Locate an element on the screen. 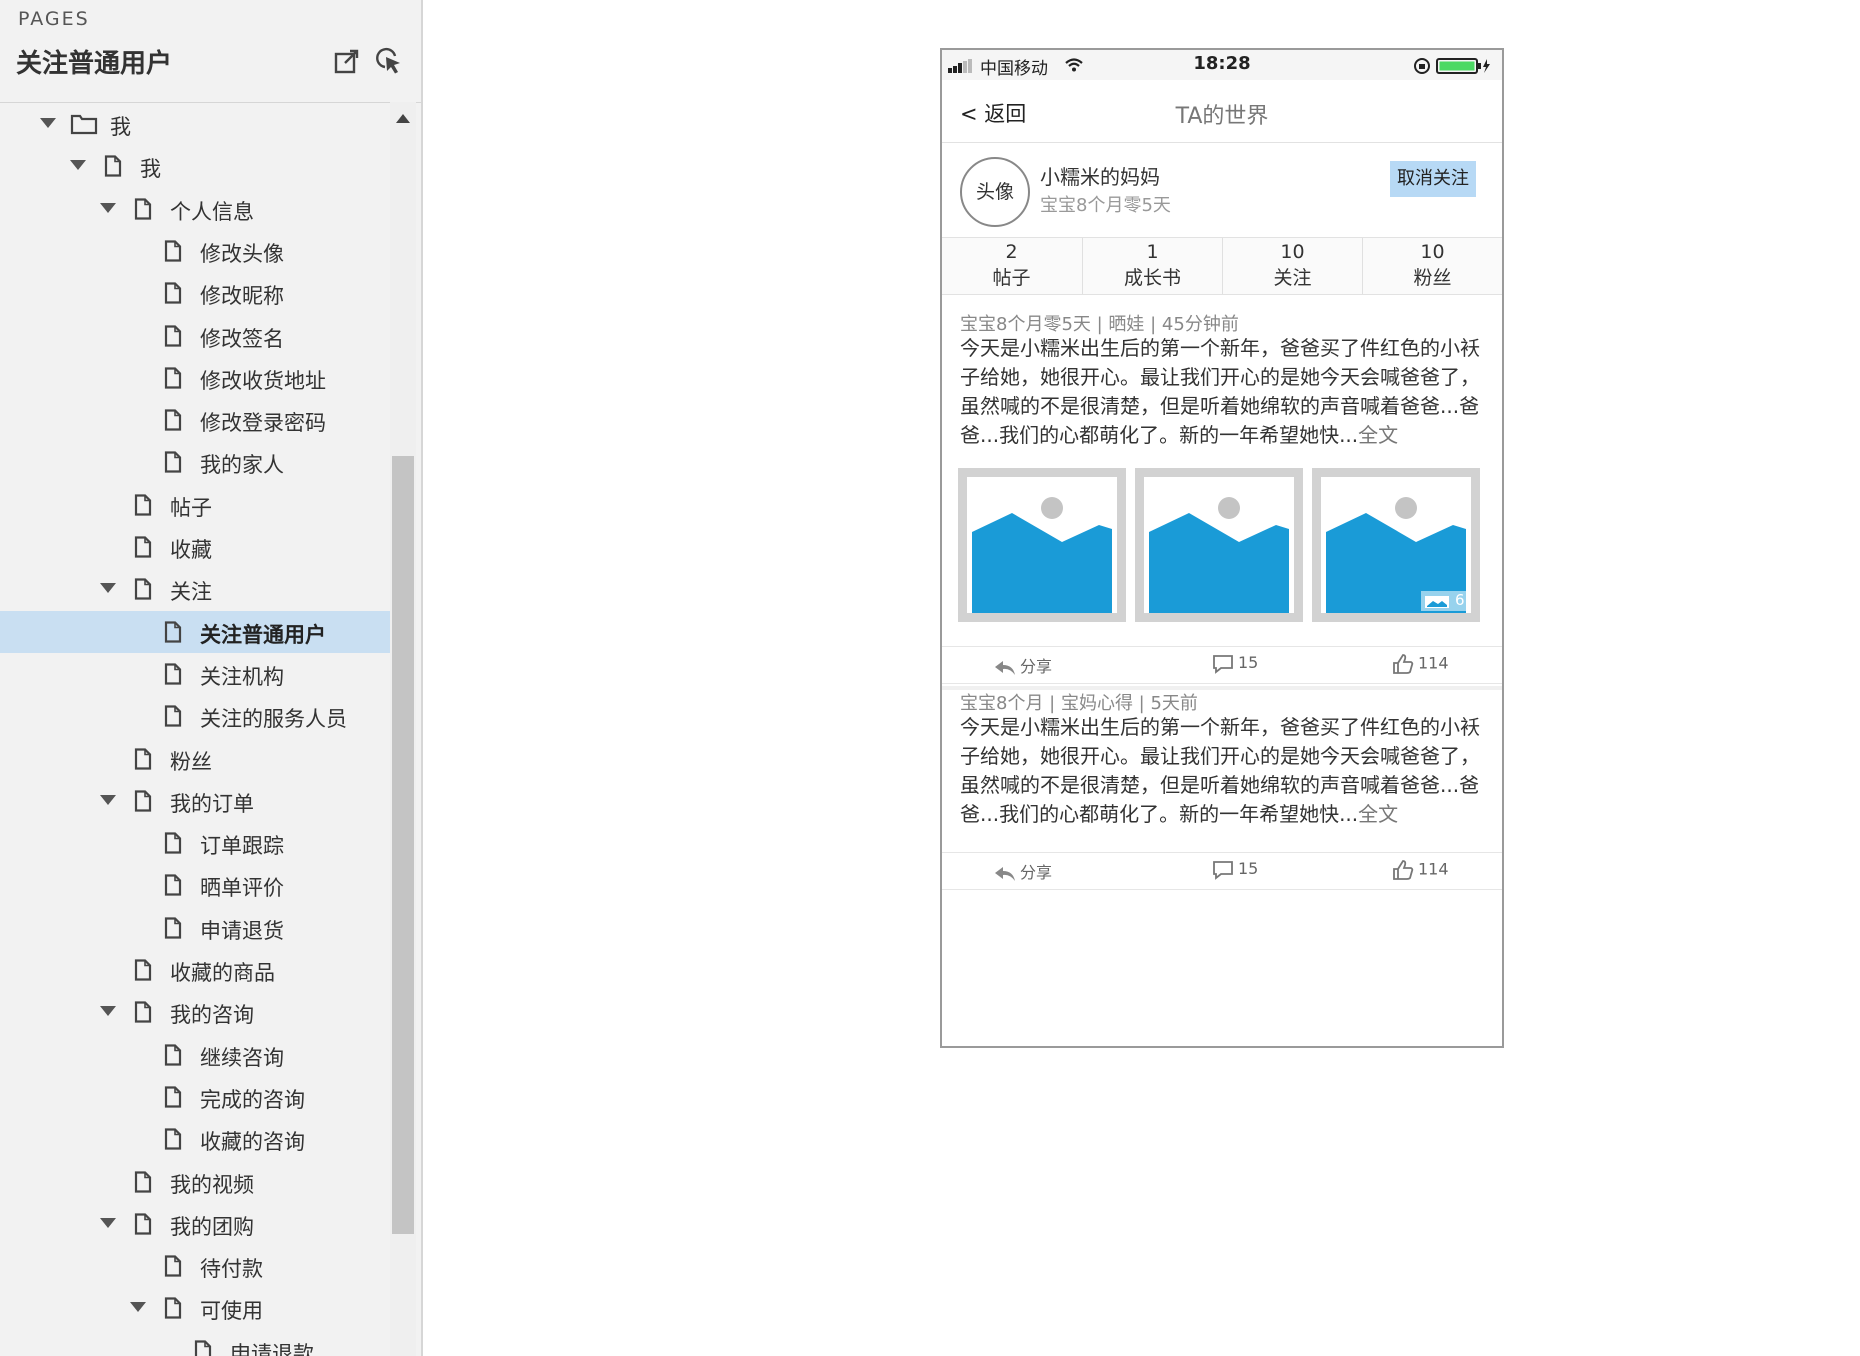 The height and width of the screenshot is (1356, 1860). tree-item: 关注的服务人员 is located at coordinates (195, 716).